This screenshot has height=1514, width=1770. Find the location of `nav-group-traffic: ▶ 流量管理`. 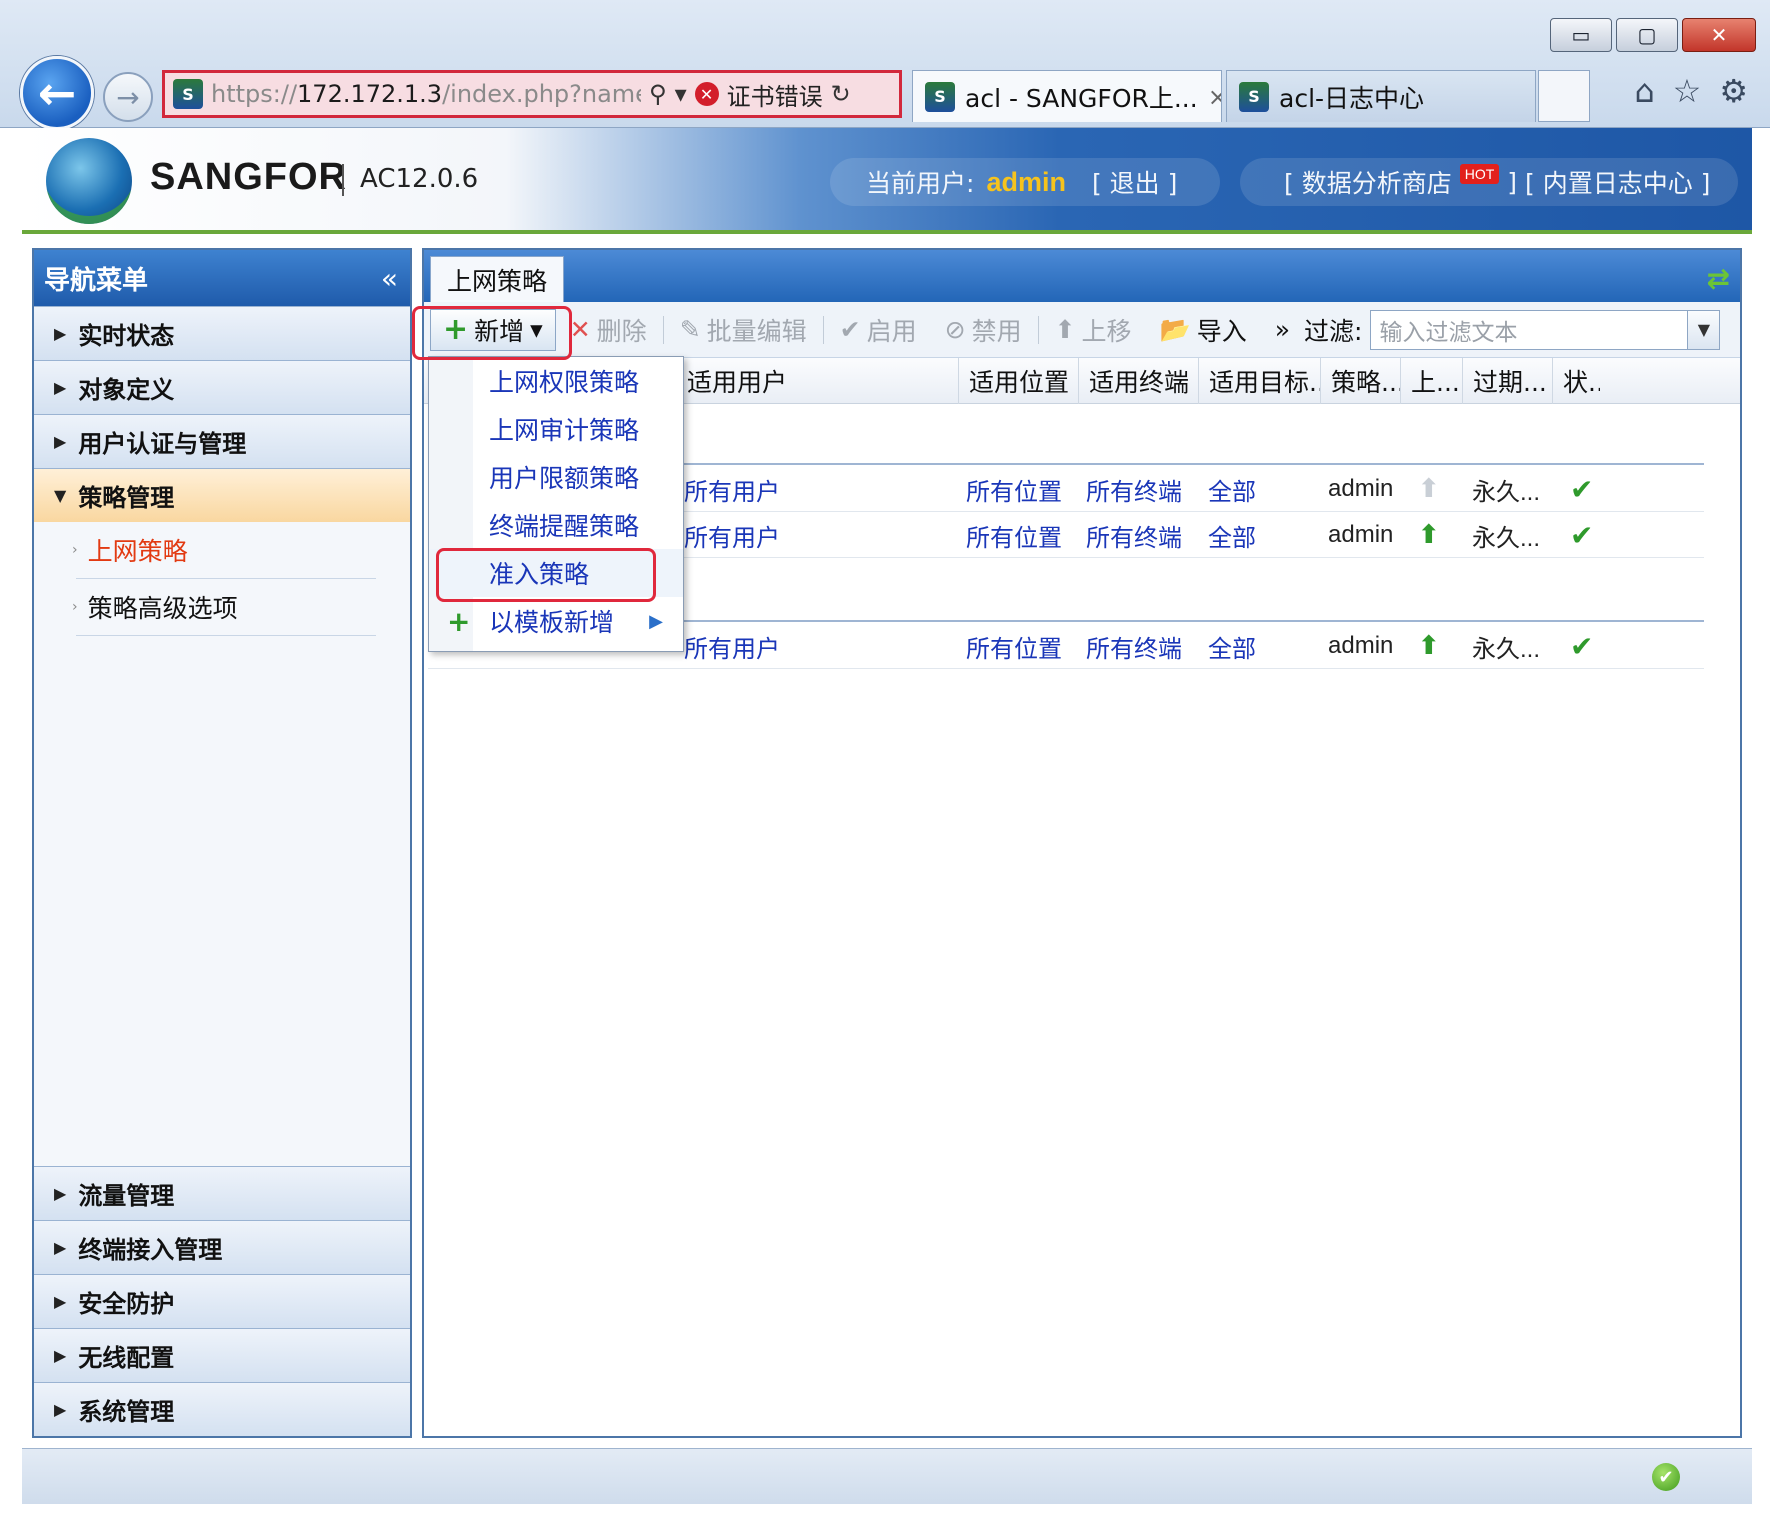

nav-group-traffic: ▶ 流量管理 is located at coordinates (222, 1193).